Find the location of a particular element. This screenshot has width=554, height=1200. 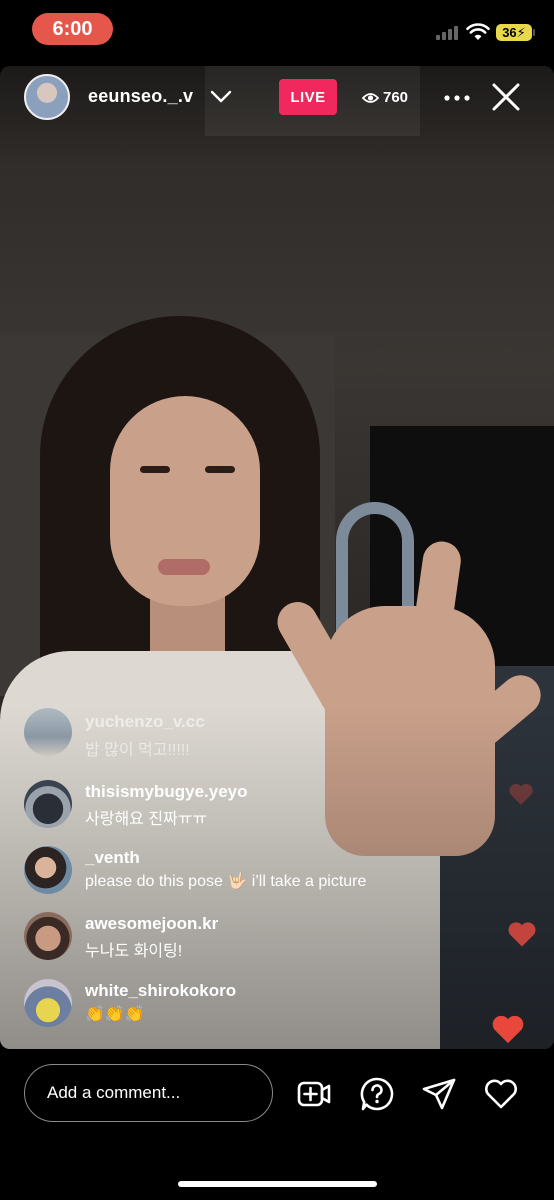

scene-lips is located at coordinates (184, 567).